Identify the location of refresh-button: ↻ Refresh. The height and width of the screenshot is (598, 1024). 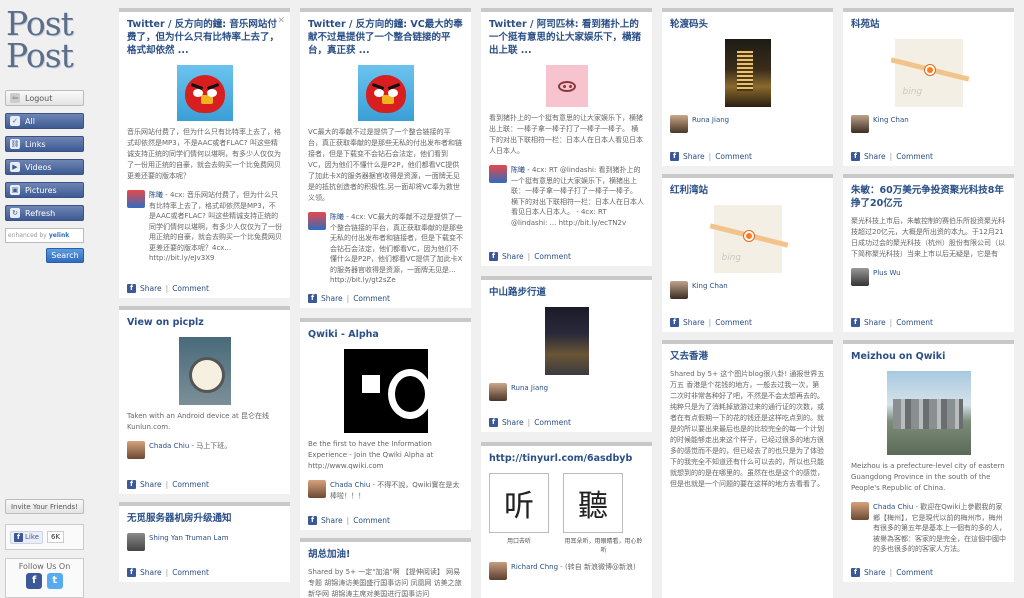
(44, 213).